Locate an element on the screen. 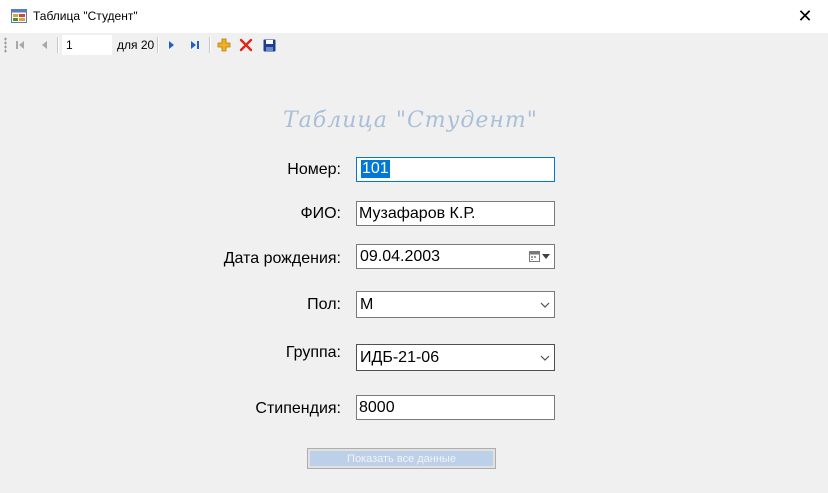  move-first-icon is located at coordinates (20, 45).